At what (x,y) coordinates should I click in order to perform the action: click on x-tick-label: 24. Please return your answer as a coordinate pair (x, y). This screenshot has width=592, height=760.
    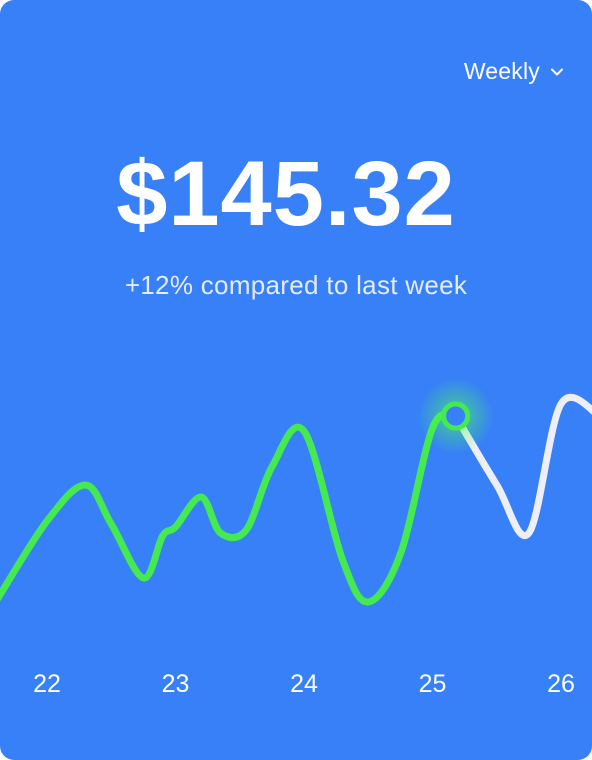
    Looking at the image, I should click on (304, 684).